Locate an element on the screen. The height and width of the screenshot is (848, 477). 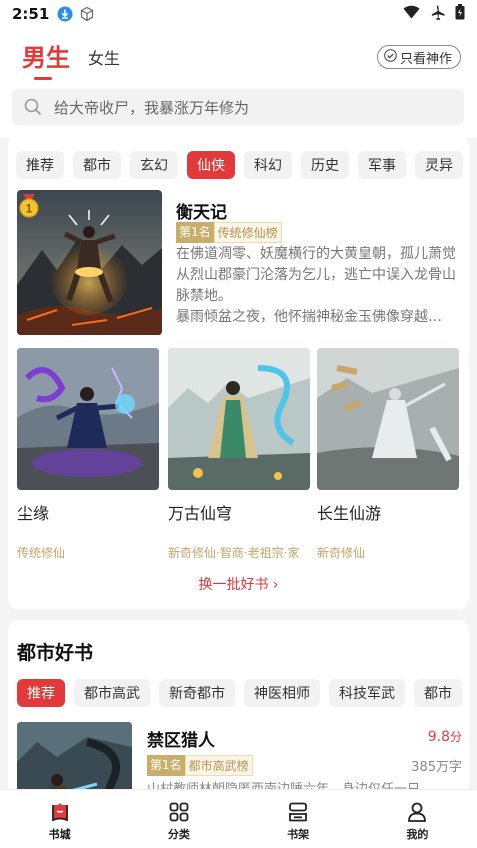
tab-doctor: 神医相师 is located at coordinates (282, 693).